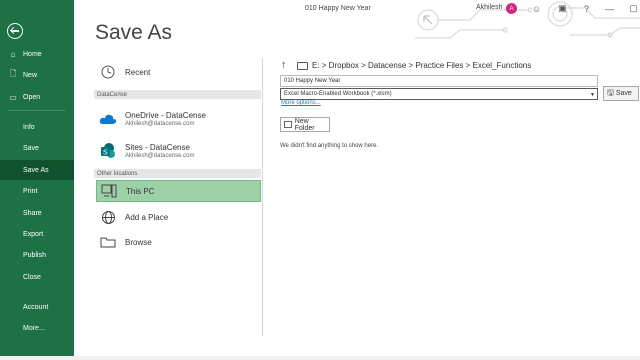 The width and height of the screenshot is (640, 360). Describe the element at coordinates (32, 97) in the screenshot. I see `nav-open-label: Open` at that location.